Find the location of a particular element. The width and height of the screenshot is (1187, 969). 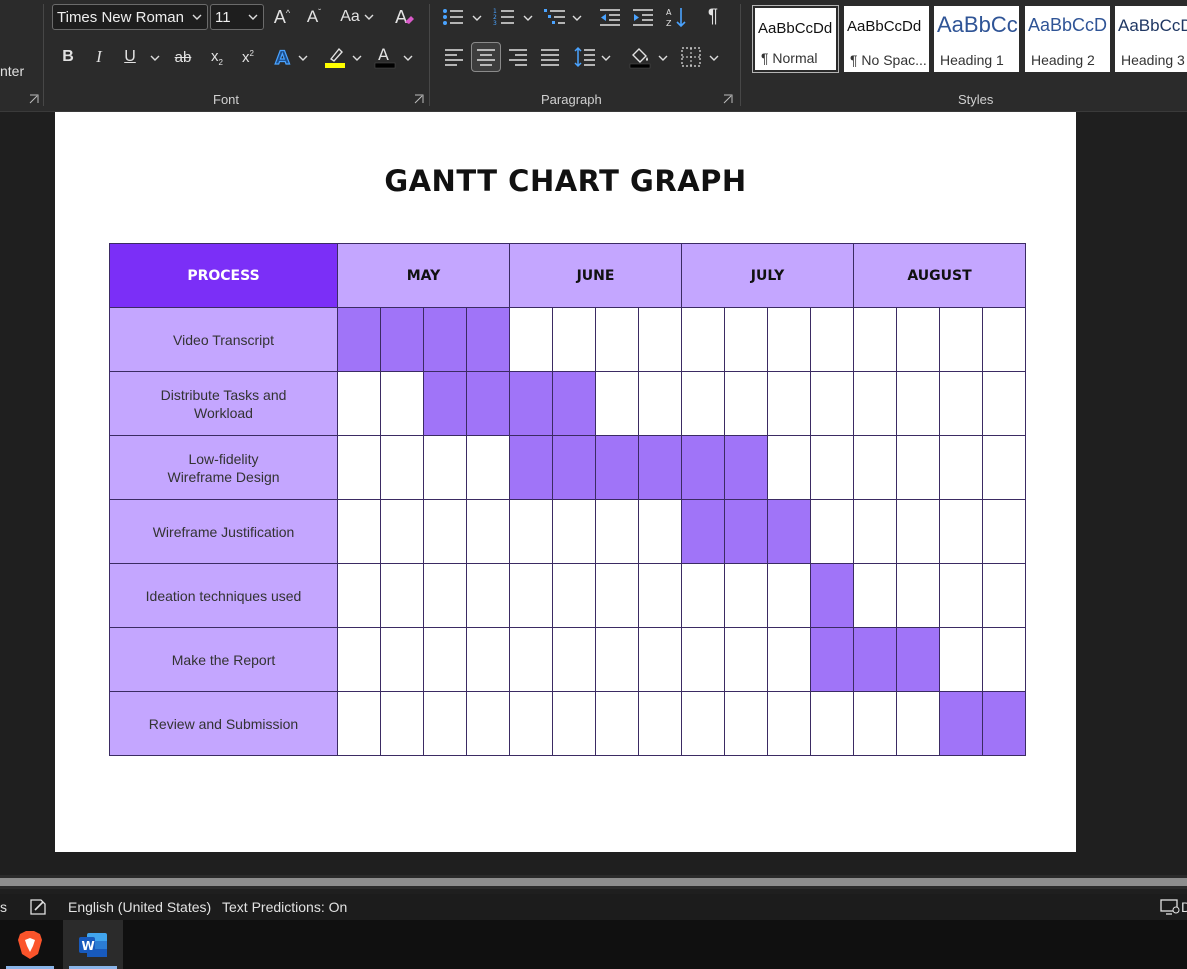

font-name-combo: Times New Roman is located at coordinates (130, 17).